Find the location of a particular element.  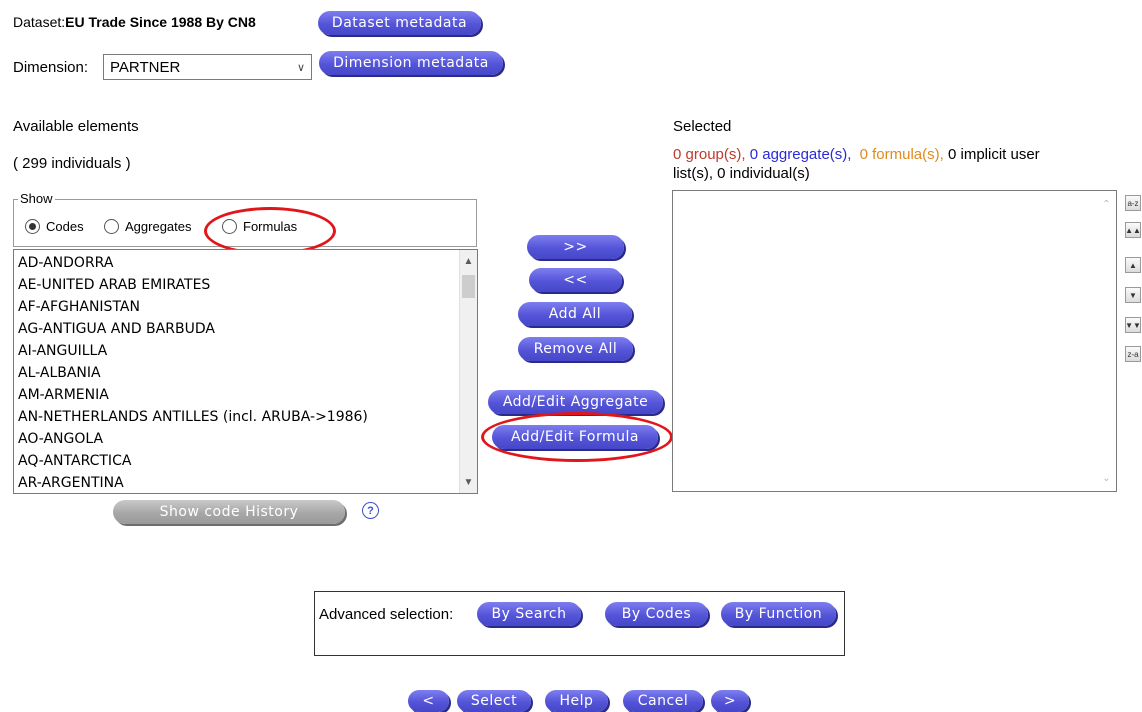

selected-title: Selected is located at coordinates (702, 126).